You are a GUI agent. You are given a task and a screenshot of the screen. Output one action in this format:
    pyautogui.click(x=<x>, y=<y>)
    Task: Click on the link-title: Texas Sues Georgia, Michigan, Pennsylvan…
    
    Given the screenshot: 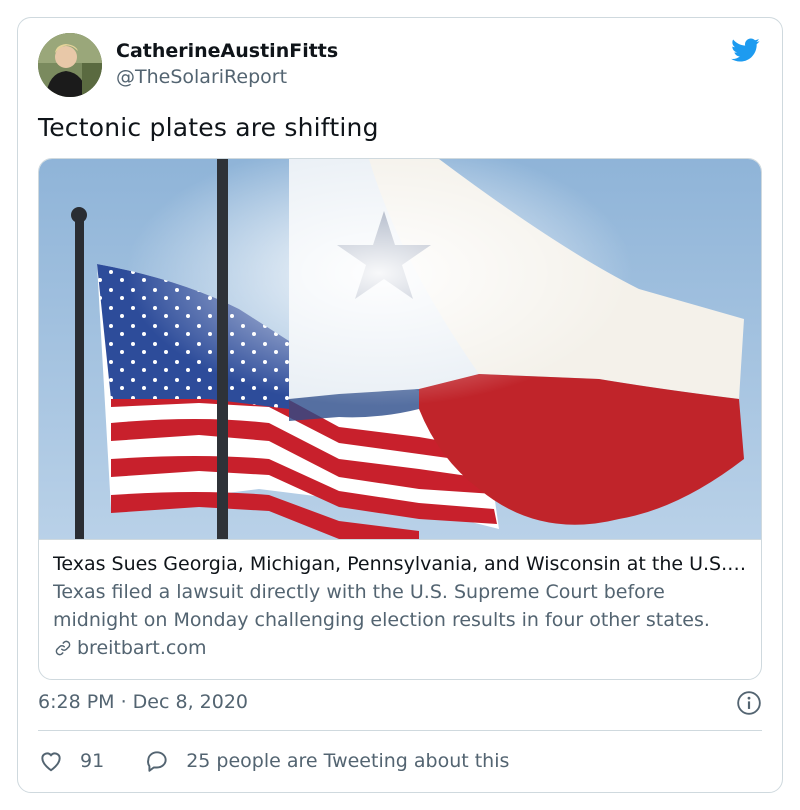 What is the action you would take?
    pyautogui.click(x=401, y=564)
    